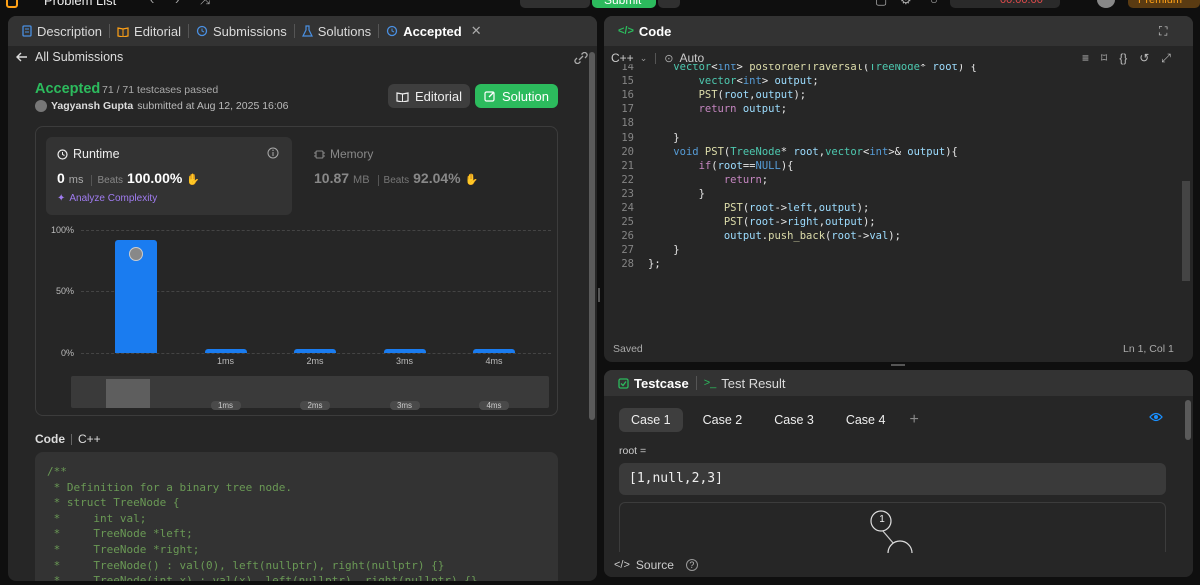 The width and height of the screenshot is (1200, 585). I want to click on tab-code: </> Code, so click(644, 31).